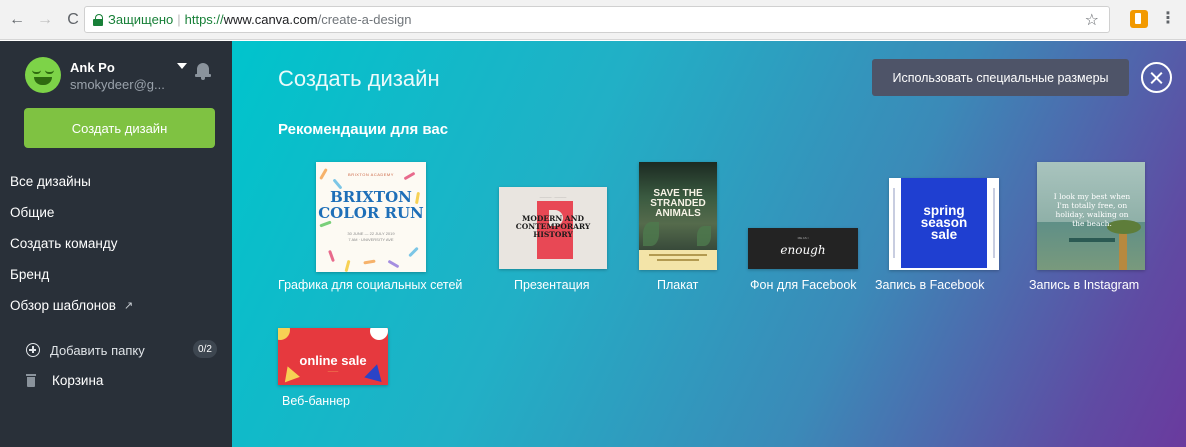 This screenshot has height=447, width=1186. I want to click on design-card-label: Запись в Instagram, so click(1084, 285).